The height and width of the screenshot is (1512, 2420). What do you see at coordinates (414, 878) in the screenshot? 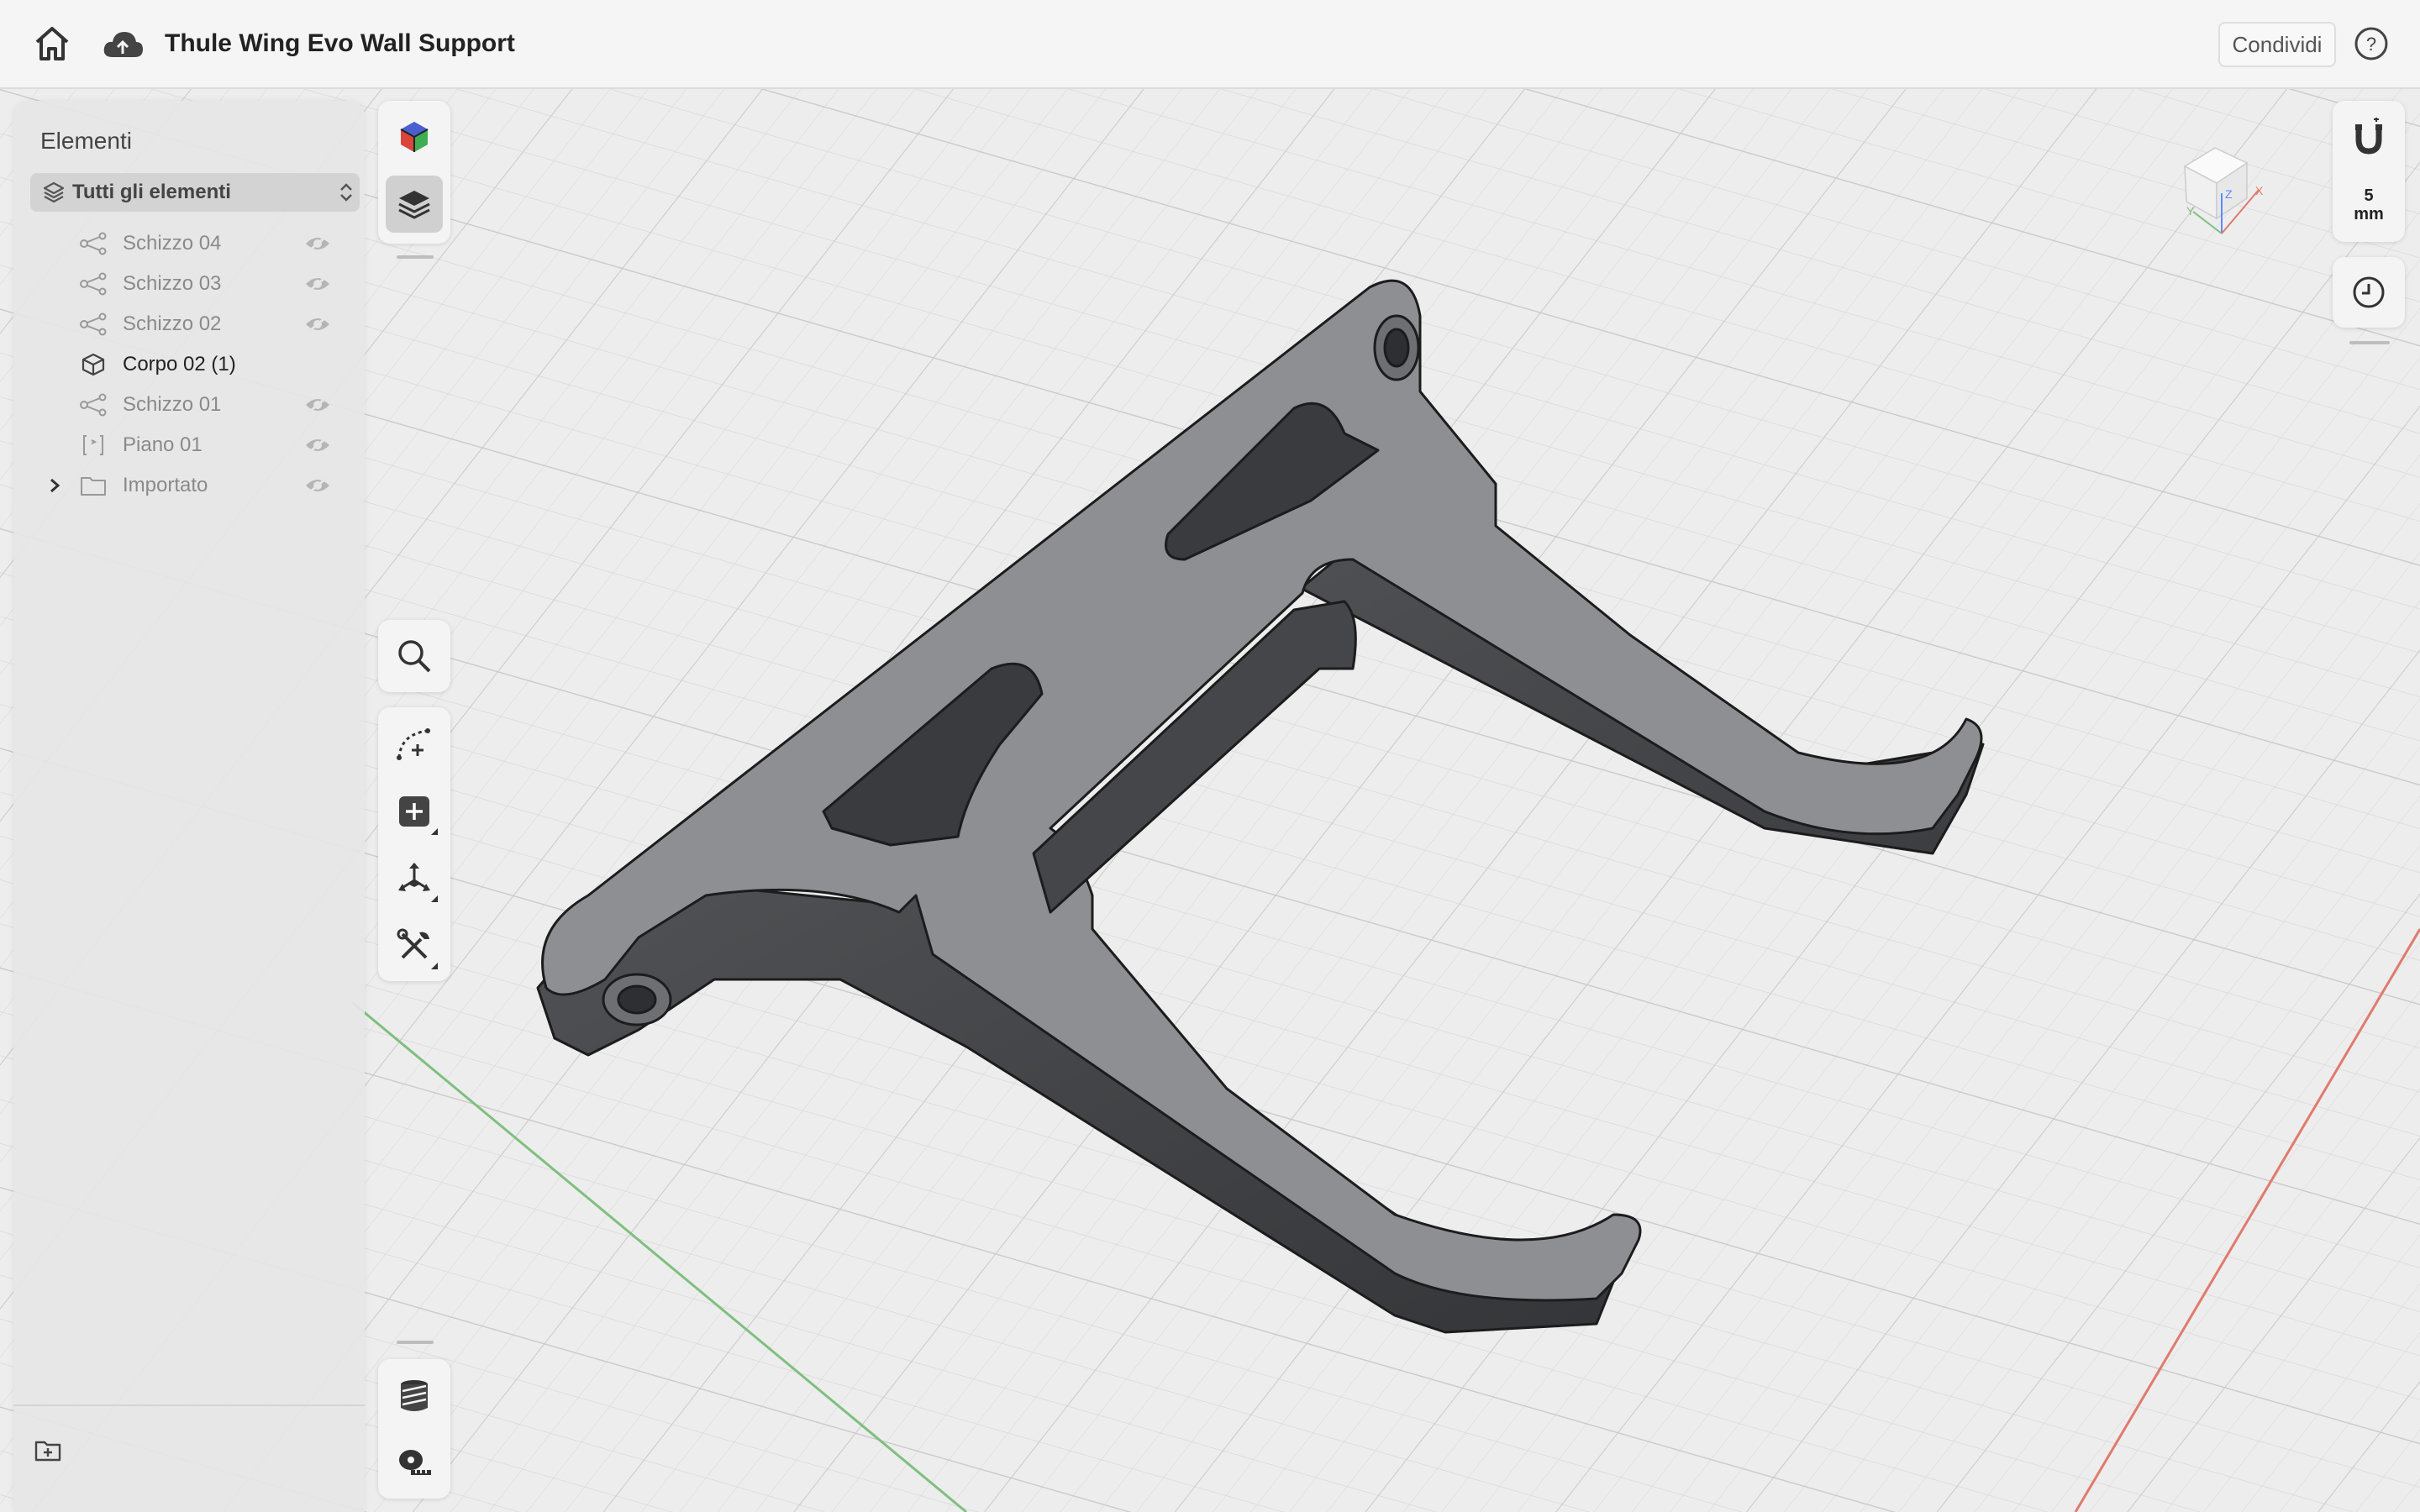
I see `transform-icon` at bounding box center [414, 878].